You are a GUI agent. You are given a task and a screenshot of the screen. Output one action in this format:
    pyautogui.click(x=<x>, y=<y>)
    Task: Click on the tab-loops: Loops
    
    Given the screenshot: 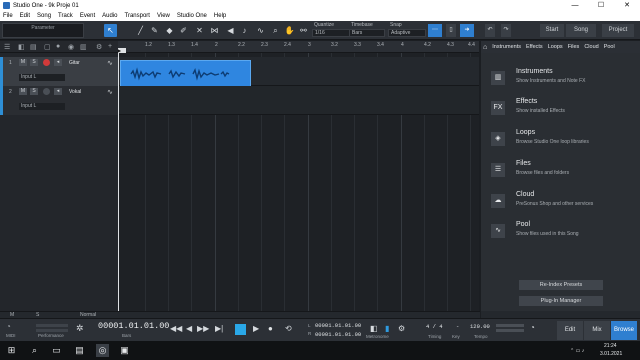 What is the action you would take?
    pyautogui.click(x=555, y=47)
    